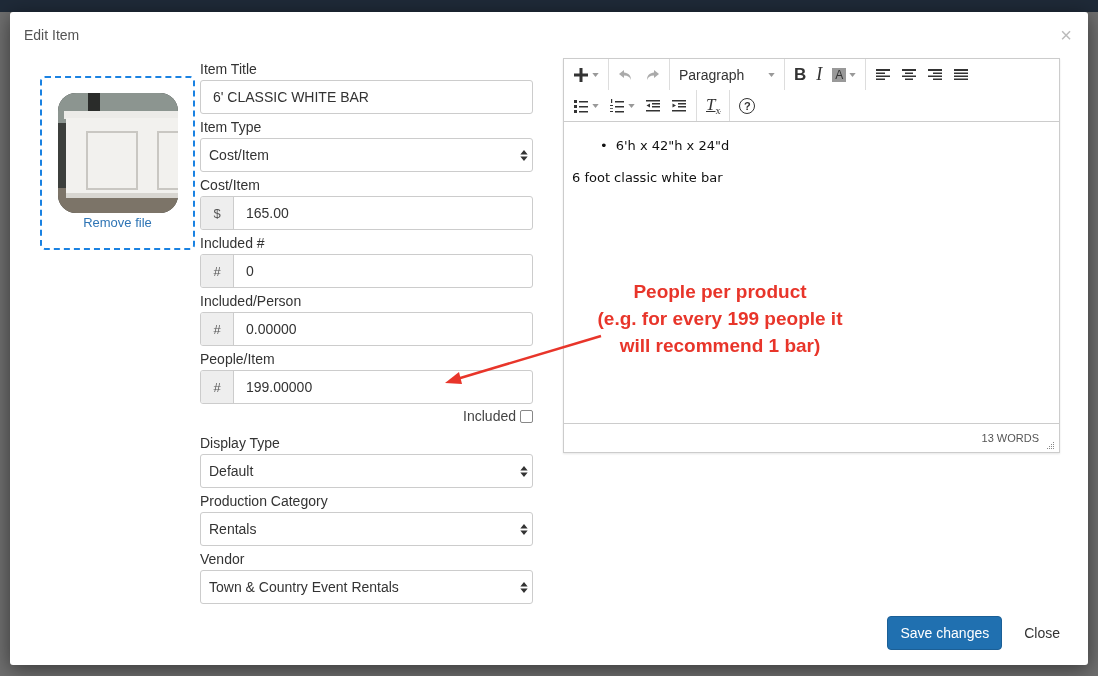 This screenshot has height=676, width=1098. Describe the element at coordinates (117, 163) in the screenshot. I see `image-dropzone: Remove file` at that location.